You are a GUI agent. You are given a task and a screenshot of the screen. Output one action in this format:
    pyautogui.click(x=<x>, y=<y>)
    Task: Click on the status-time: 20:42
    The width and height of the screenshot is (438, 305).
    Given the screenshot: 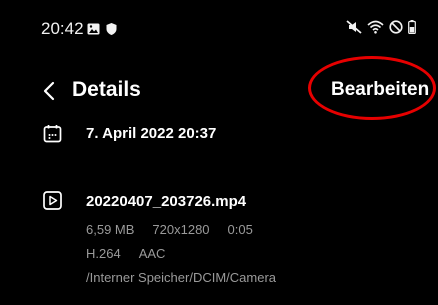 What is the action you would take?
    pyautogui.click(x=62, y=28)
    